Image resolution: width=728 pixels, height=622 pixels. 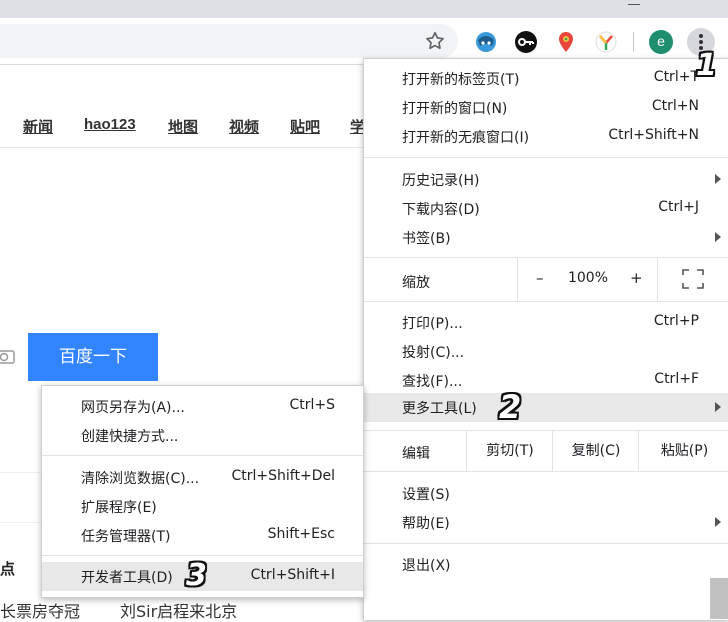 What do you see at coordinates (110, 124) in the screenshot?
I see `nav-link-hao123: hao123` at bounding box center [110, 124].